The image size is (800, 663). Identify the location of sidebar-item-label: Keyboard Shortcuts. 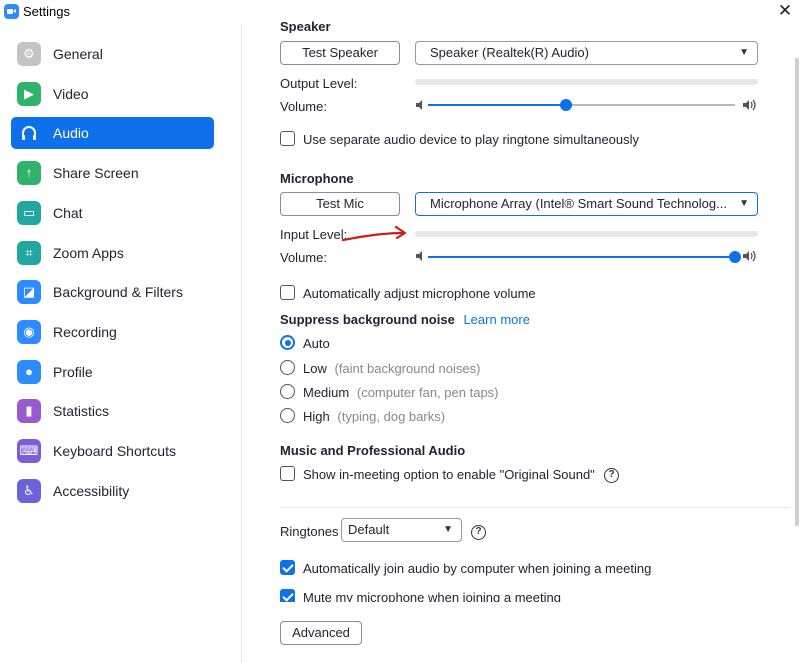
(114, 451).